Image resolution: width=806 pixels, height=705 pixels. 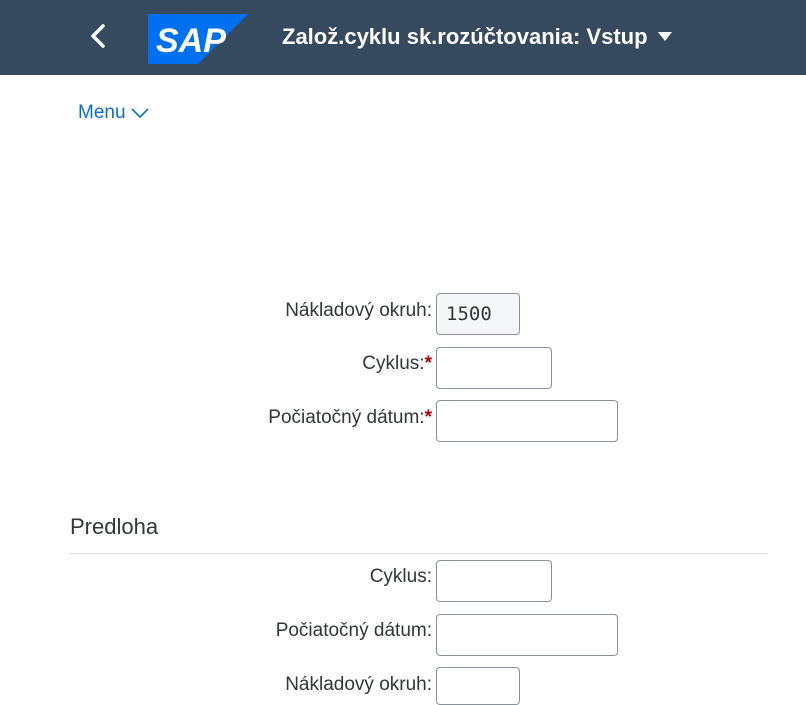 What do you see at coordinates (397, 363) in the screenshot?
I see `field-label: Cyklus:*` at bounding box center [397, 363].